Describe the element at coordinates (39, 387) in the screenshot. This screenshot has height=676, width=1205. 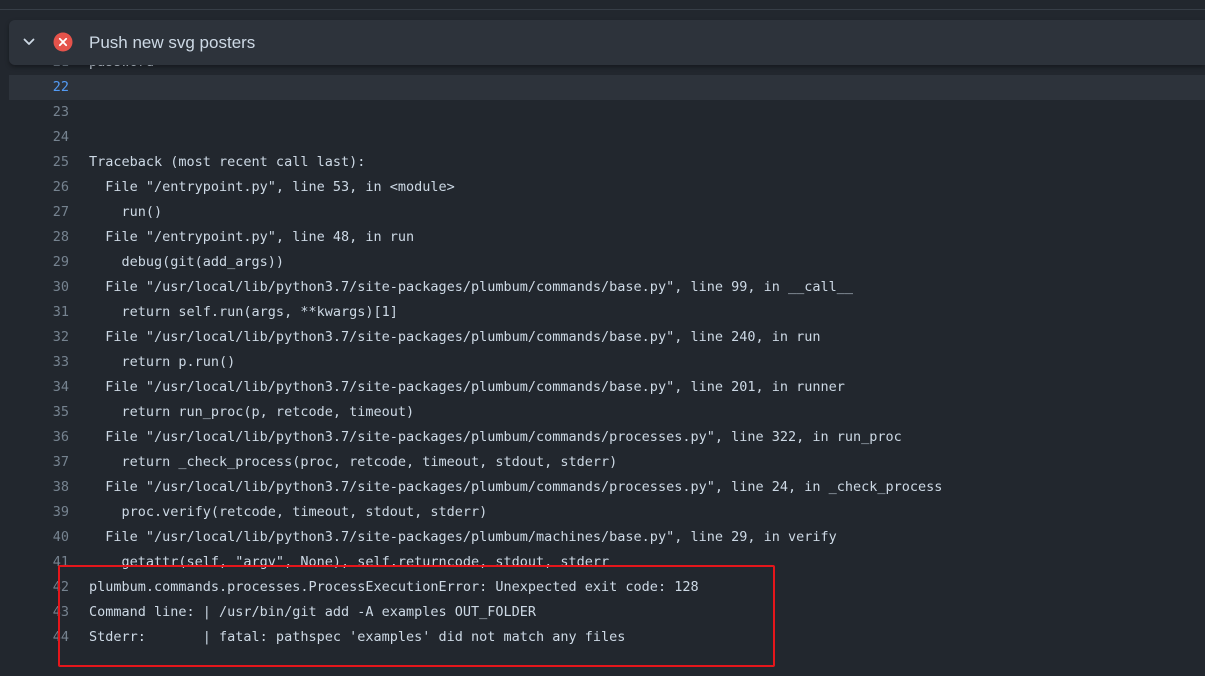
I see `line-number: 34` at that location.